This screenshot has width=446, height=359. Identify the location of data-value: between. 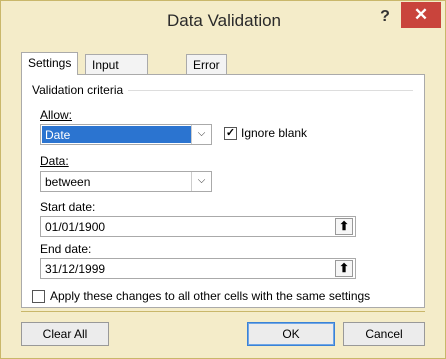
(68, 182).